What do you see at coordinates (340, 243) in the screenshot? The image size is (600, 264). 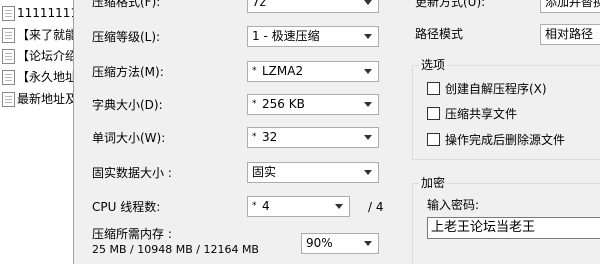 I see `memory-usage-select: 90%` at bounding box center [340, 243].